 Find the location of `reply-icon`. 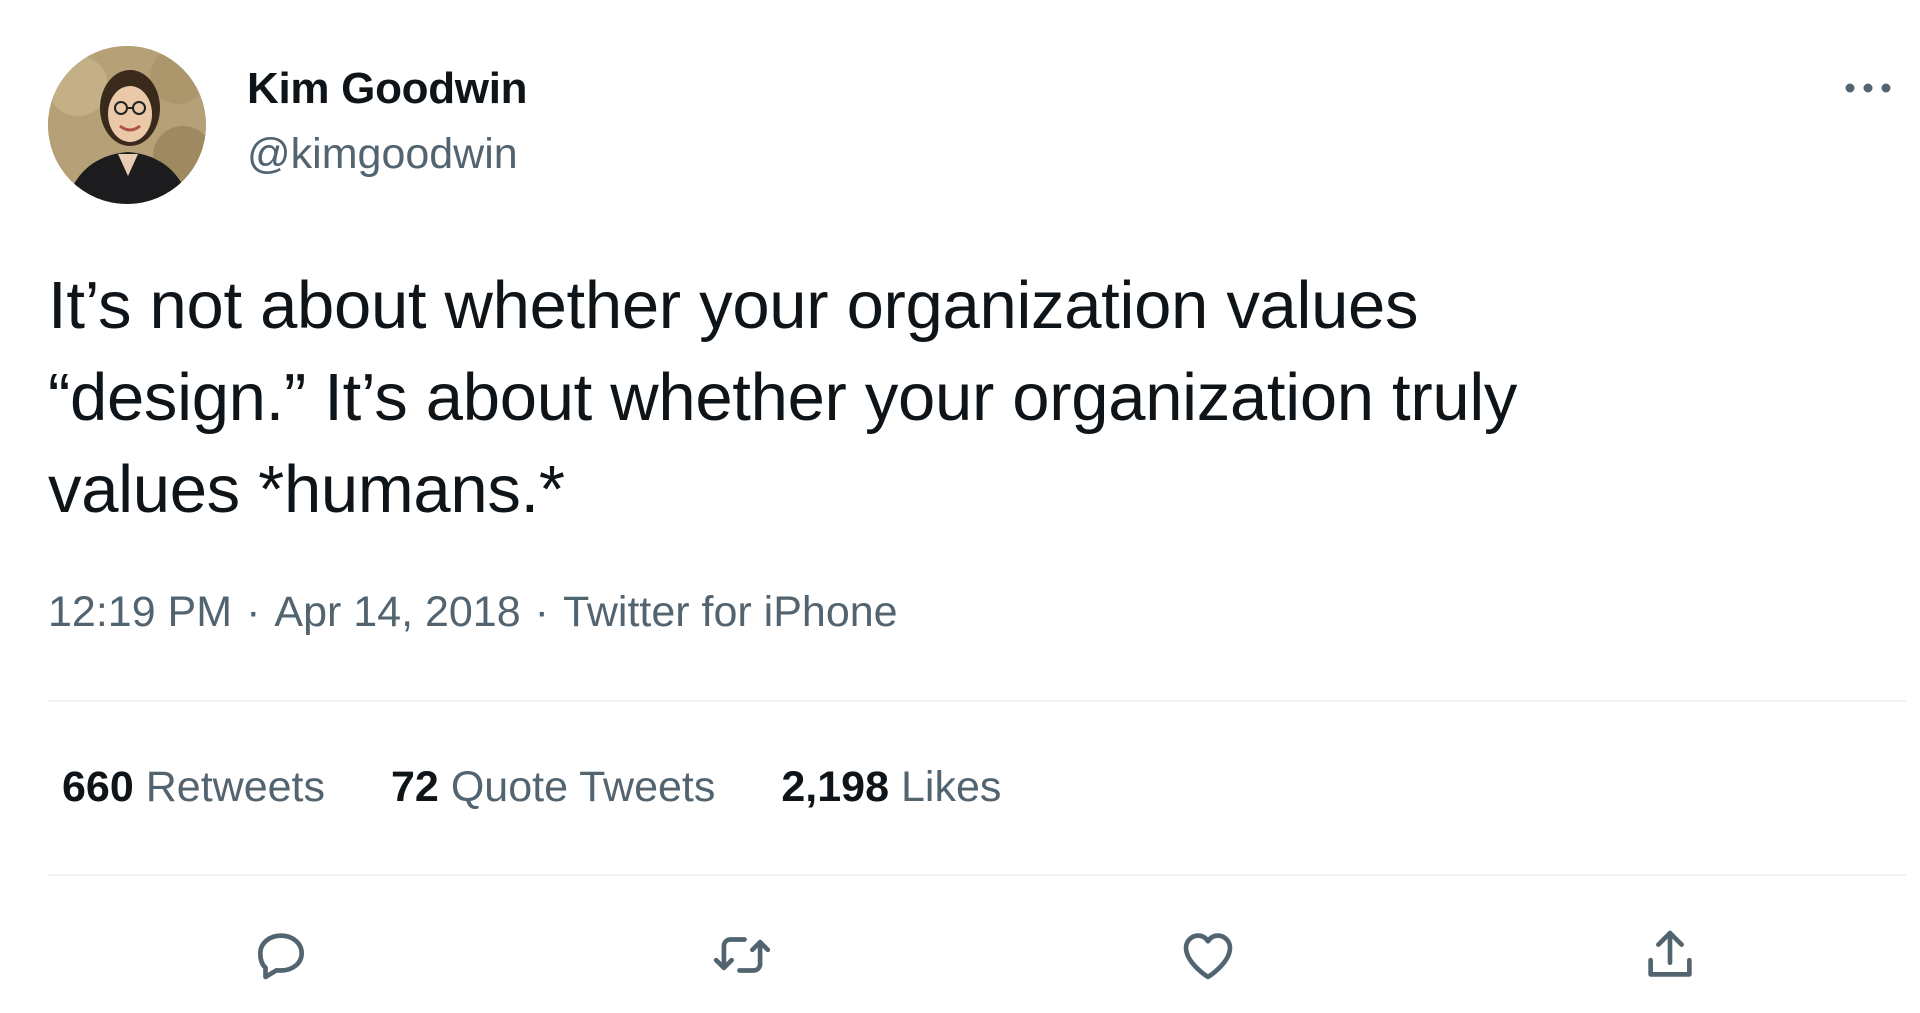

reply-icon is located at coordinates (281, 956).